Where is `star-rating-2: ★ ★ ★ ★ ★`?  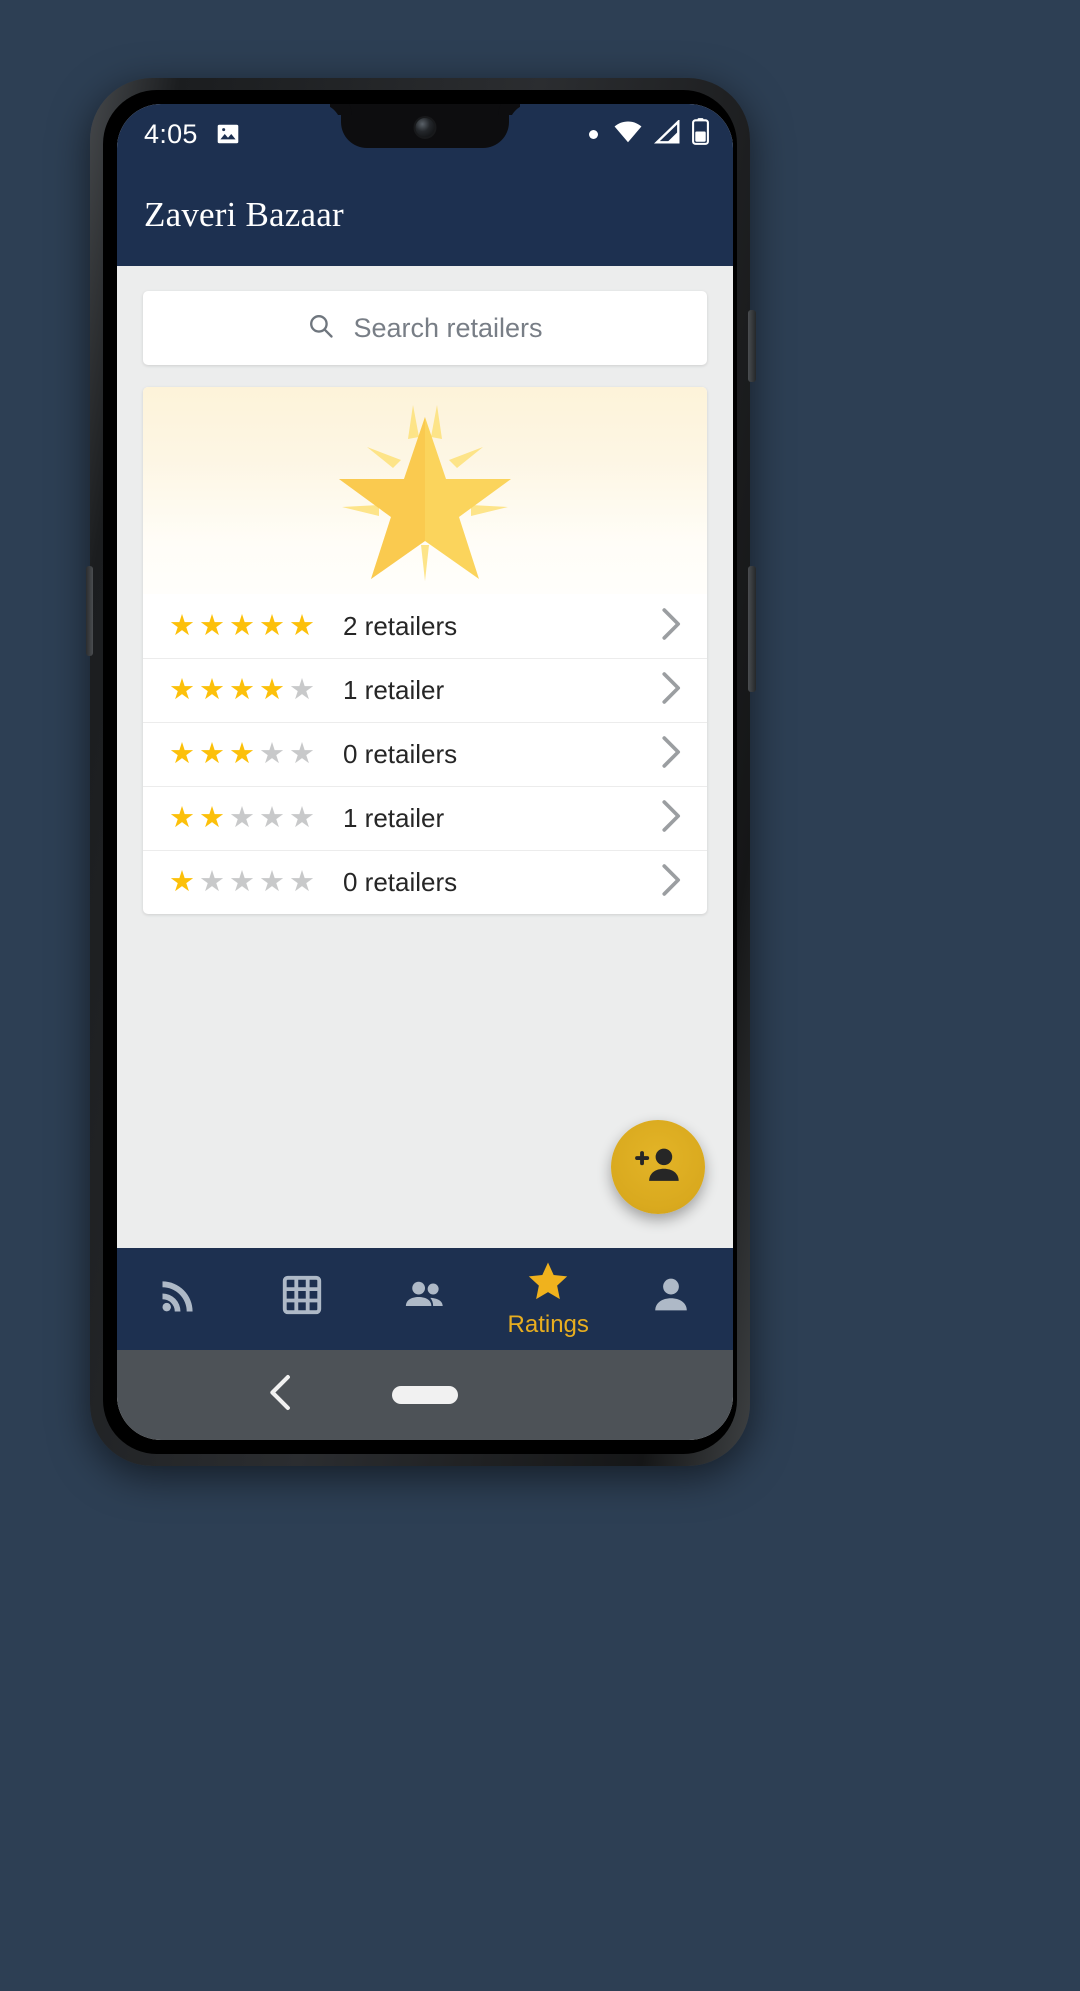 star-rating-2: ★ ★ ★ ★ ★ is located at coordinates (243, 818).